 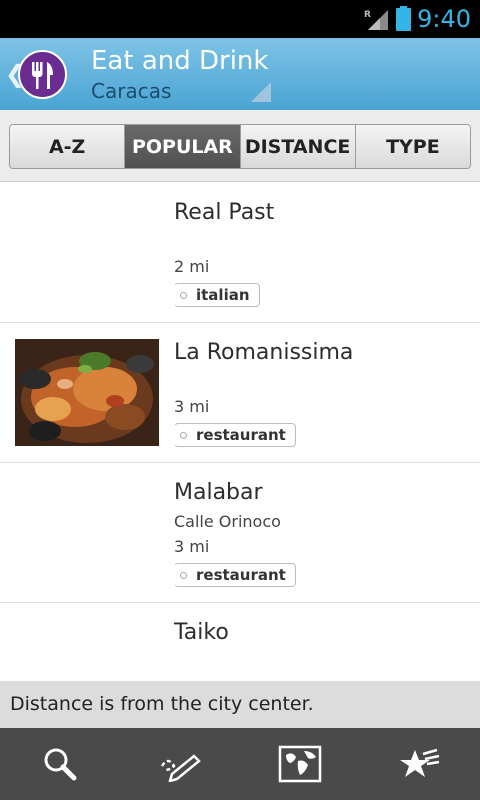 I want to click on tab-a-z: A-Z, so click(x=68, y=146).